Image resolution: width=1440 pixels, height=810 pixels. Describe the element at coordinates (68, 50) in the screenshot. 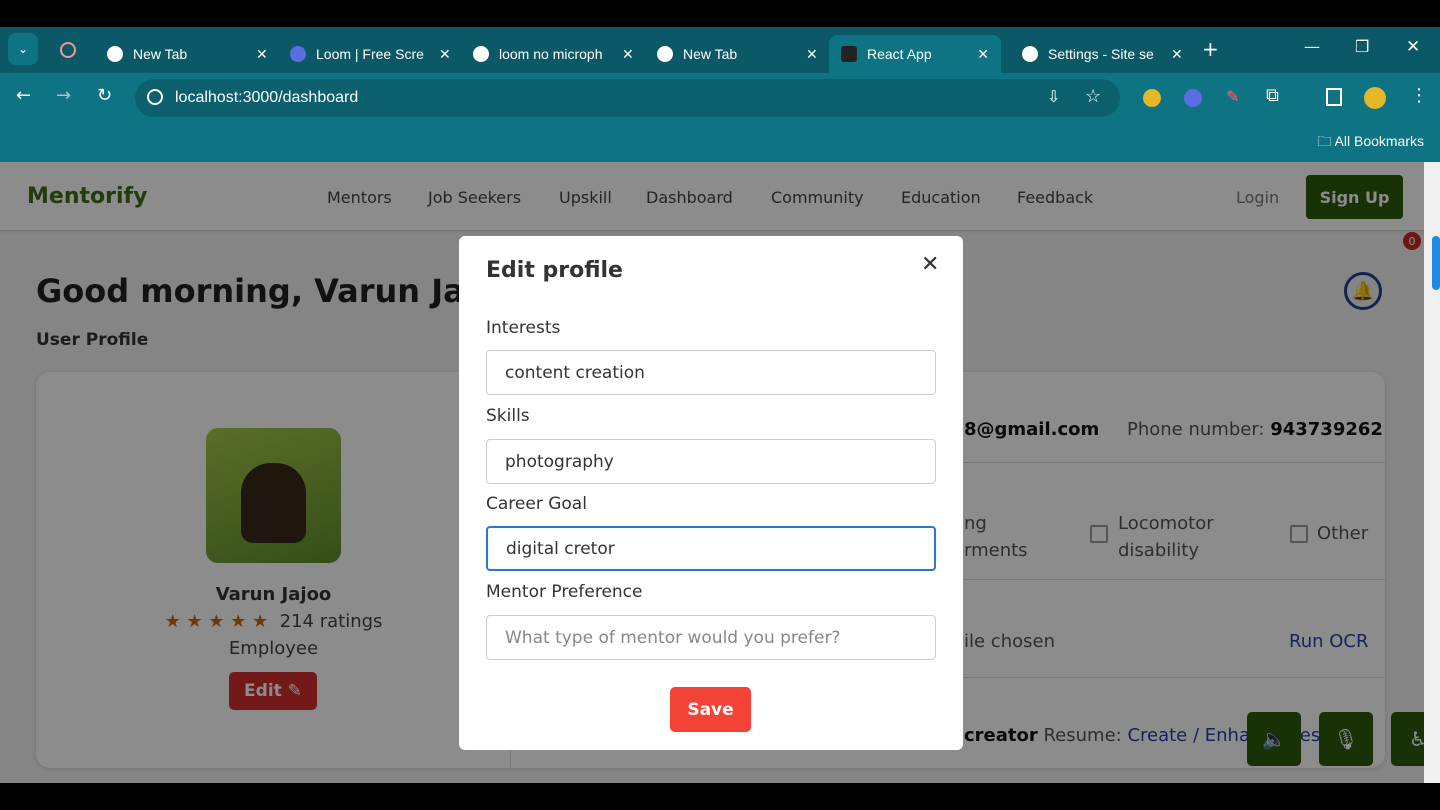

I see `recording-icon` at that location.